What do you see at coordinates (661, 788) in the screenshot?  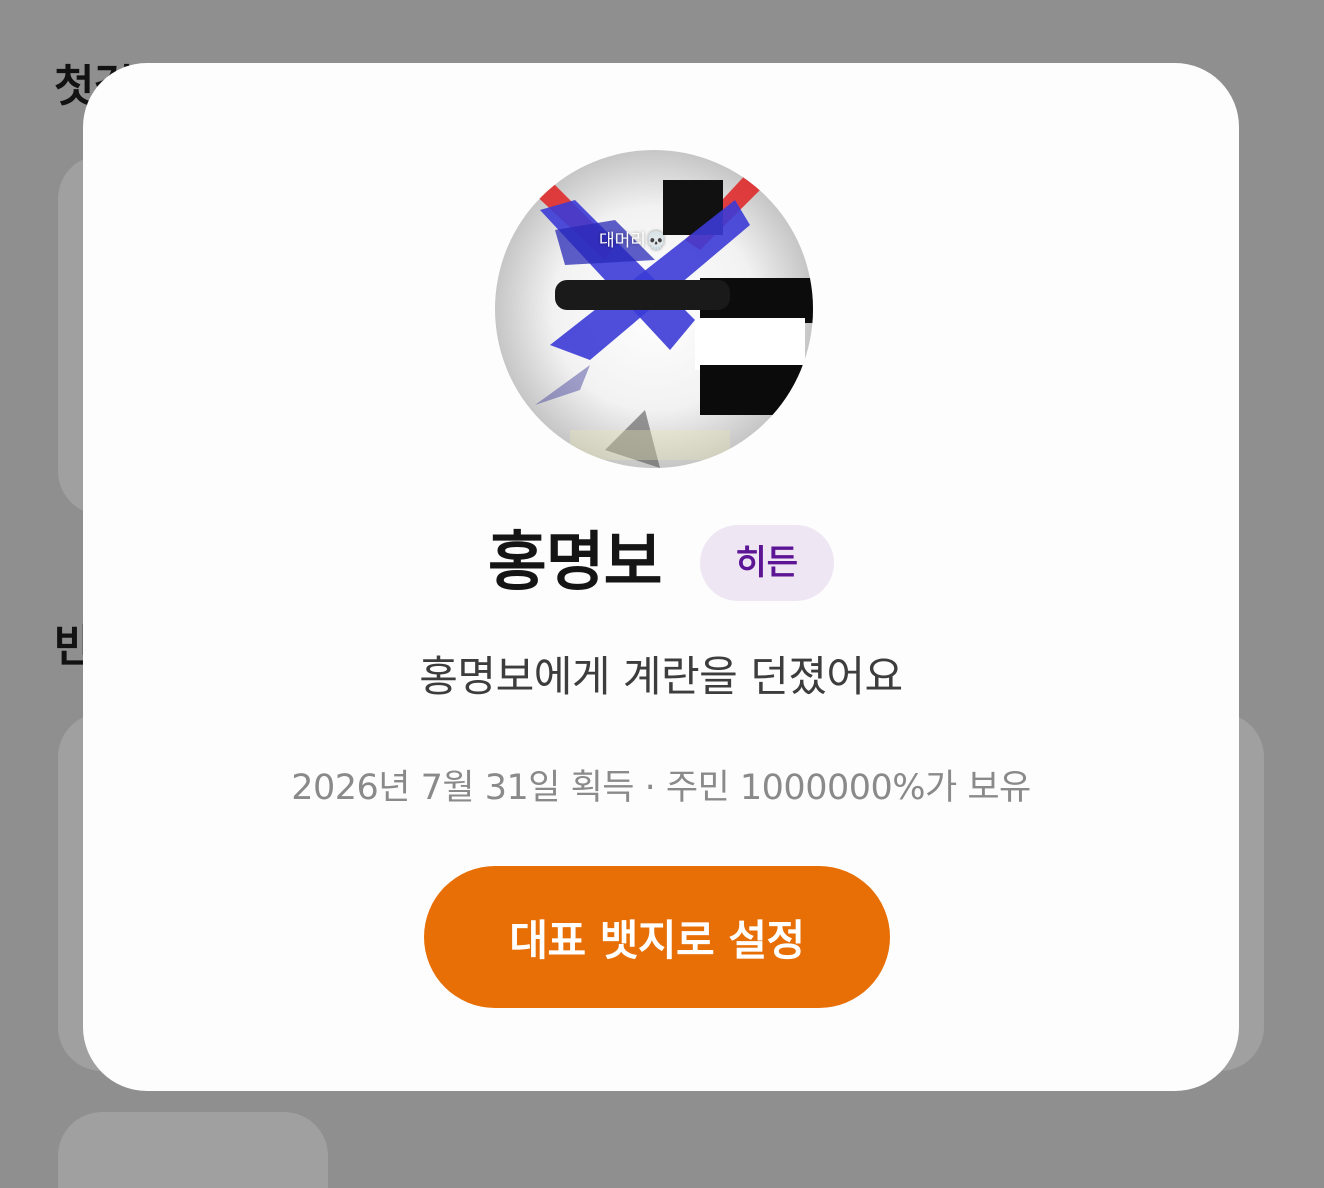 I see `badge-acquisition-info: 2026년 7월 31일 획득 · 주민 1000000%가 보유` at bounding box center [661, 788].